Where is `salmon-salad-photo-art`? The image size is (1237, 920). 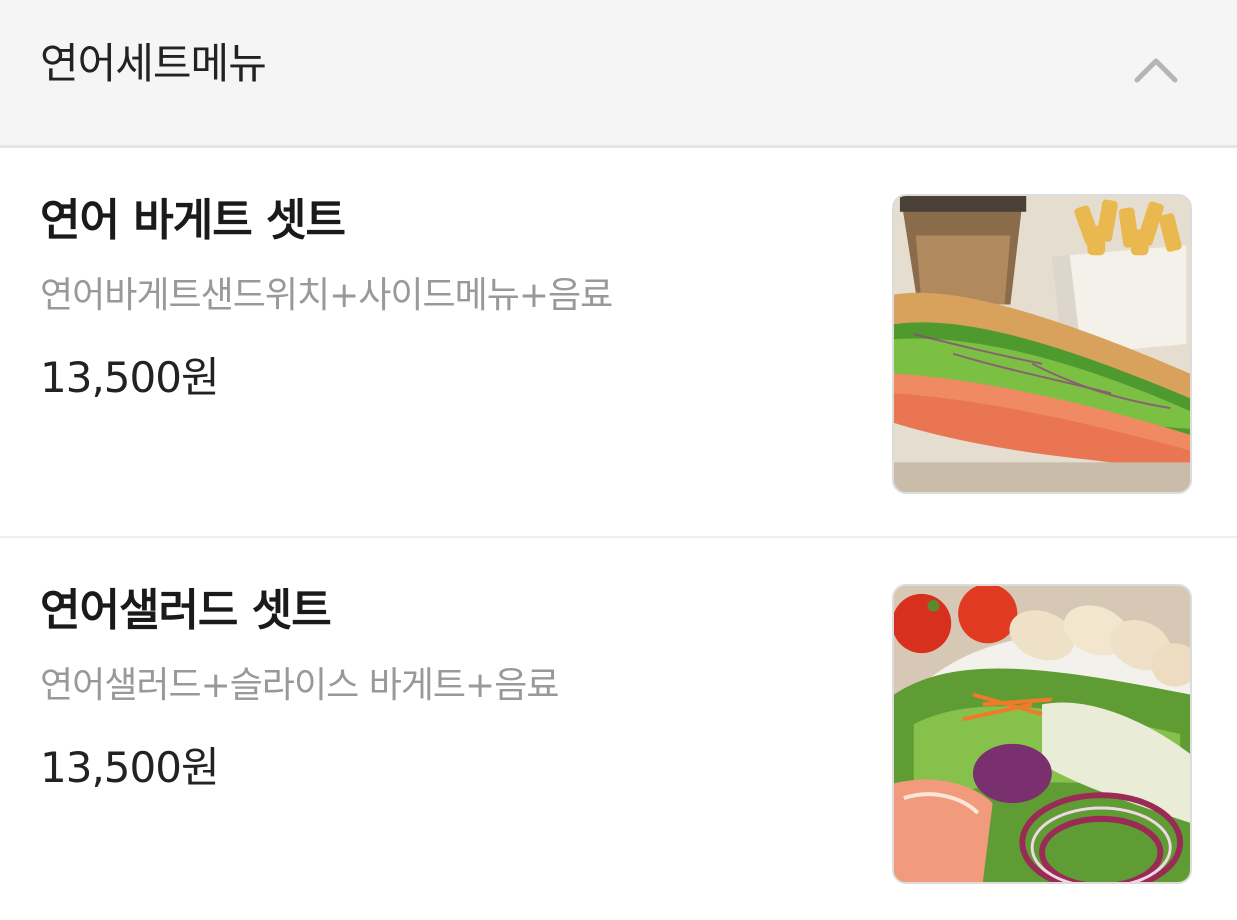
salmon-salad-photo-art is located at coordinates (1042, 734).